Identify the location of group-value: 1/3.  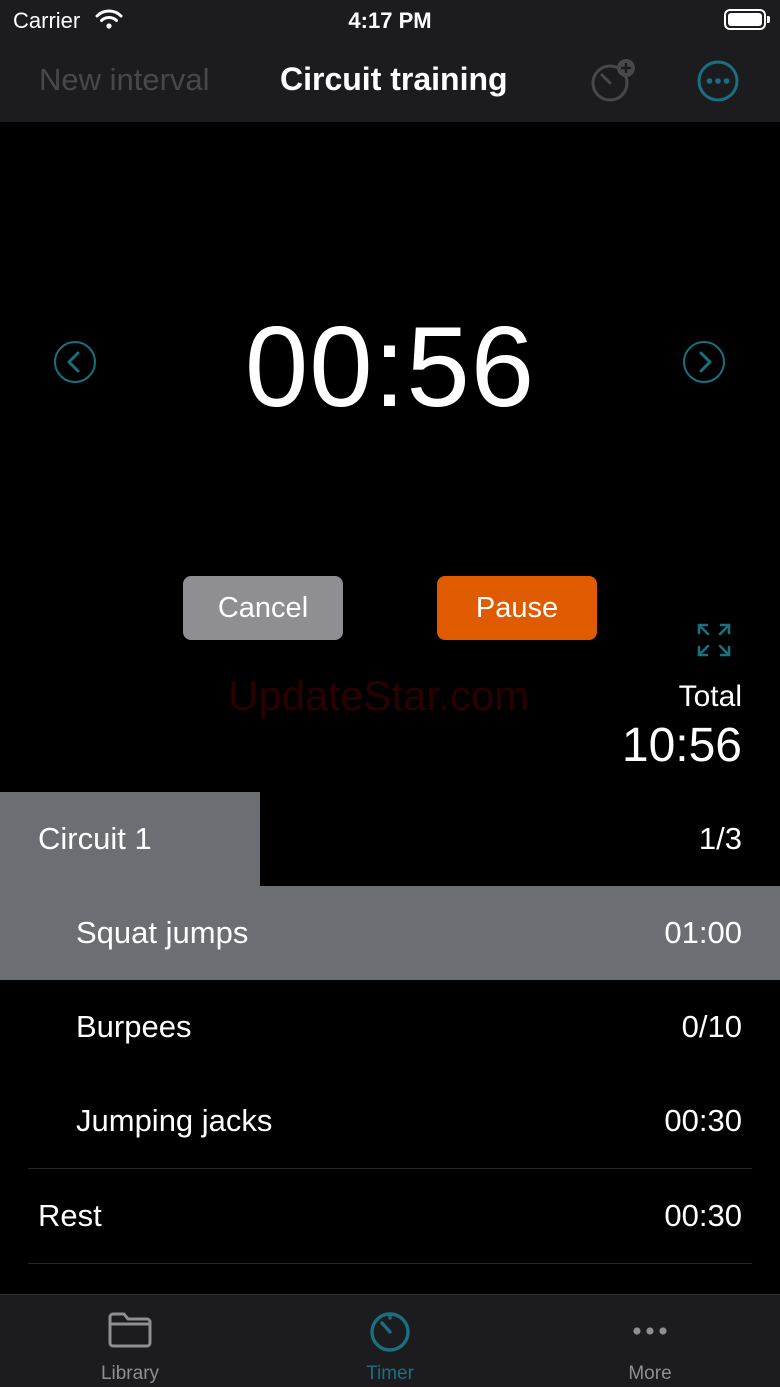
(720, 838).